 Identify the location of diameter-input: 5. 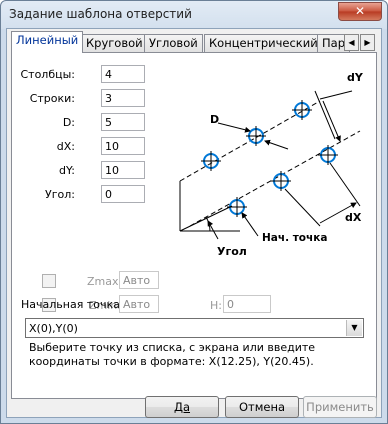
(123, 122).